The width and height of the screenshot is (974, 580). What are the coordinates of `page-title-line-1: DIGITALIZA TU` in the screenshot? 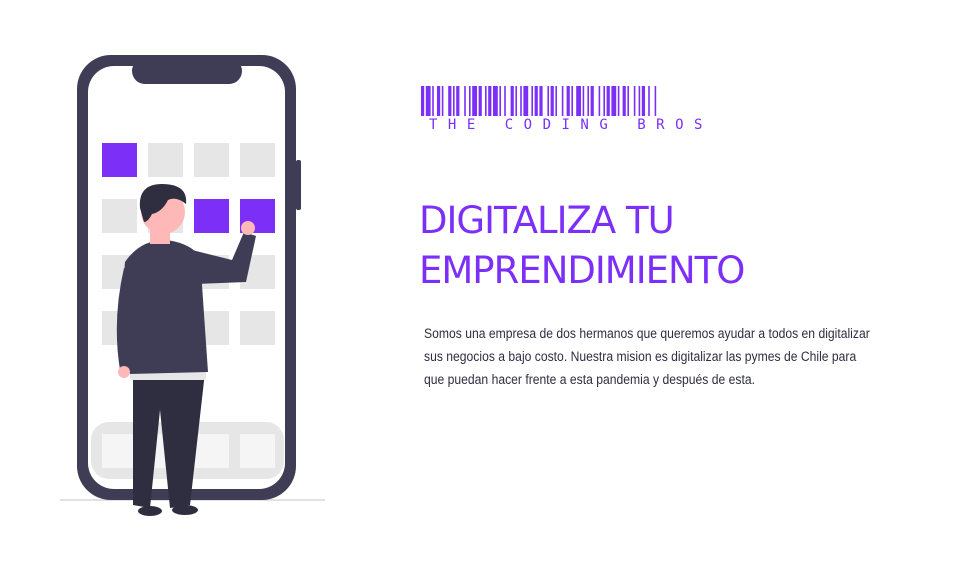 It's located at (547, 220).